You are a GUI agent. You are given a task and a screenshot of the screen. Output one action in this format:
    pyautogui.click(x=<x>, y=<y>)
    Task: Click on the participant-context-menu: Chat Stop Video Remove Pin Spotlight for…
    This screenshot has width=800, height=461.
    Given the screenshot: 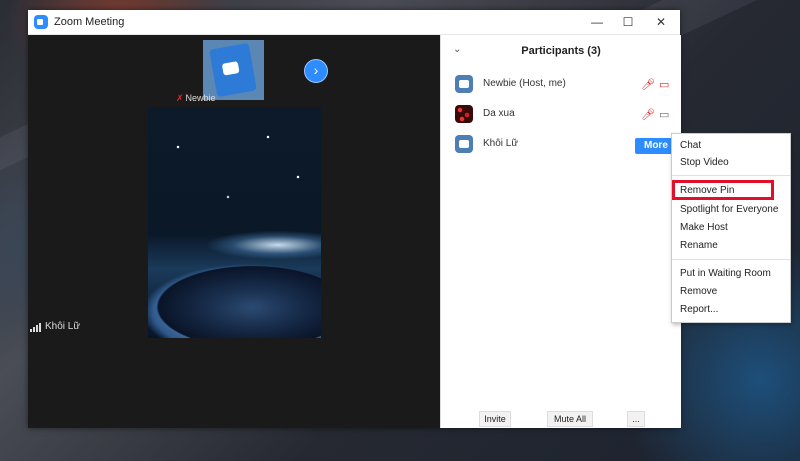 What is the action you would take?
    pyautogui.click(x=731, y=228)
    